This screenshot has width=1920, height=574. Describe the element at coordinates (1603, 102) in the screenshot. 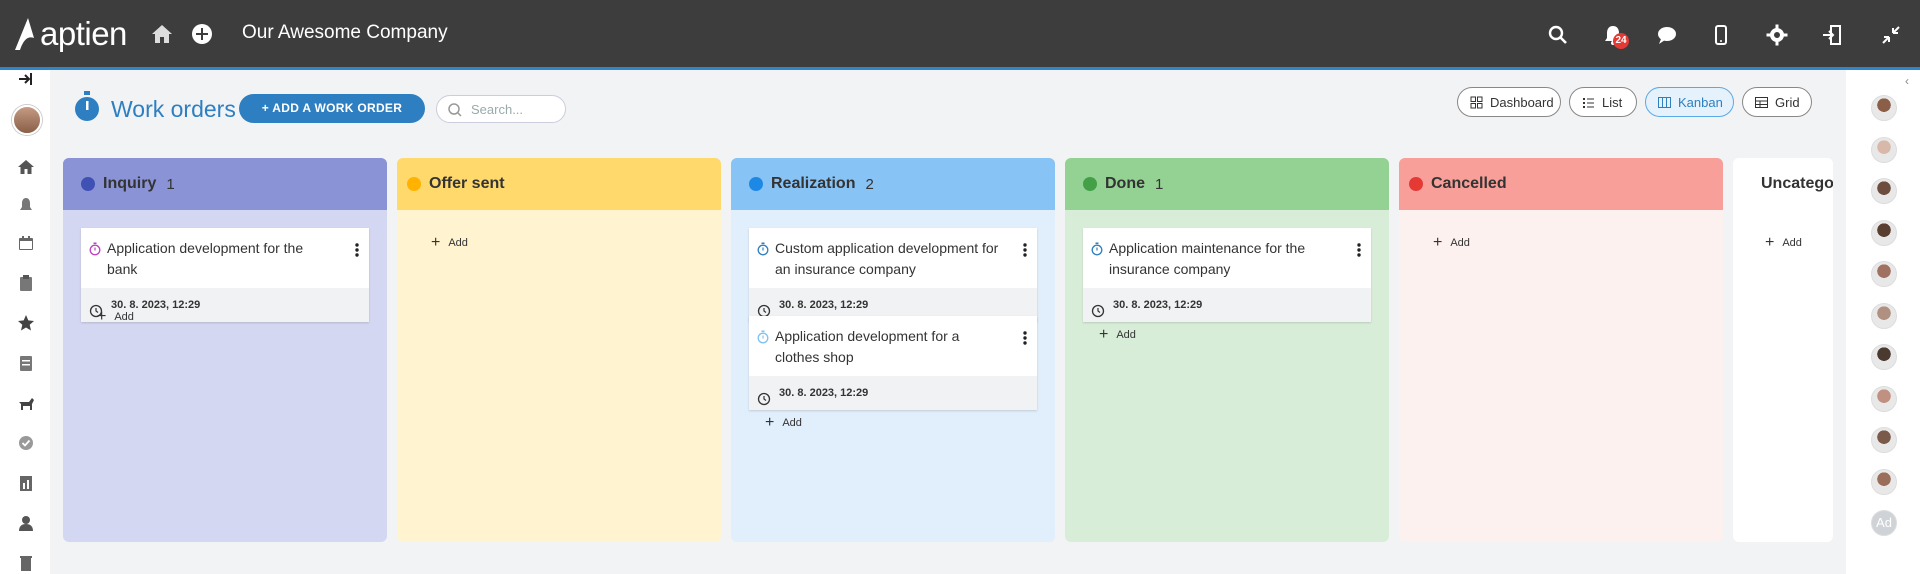

I see `view-list-button: List` at that location.